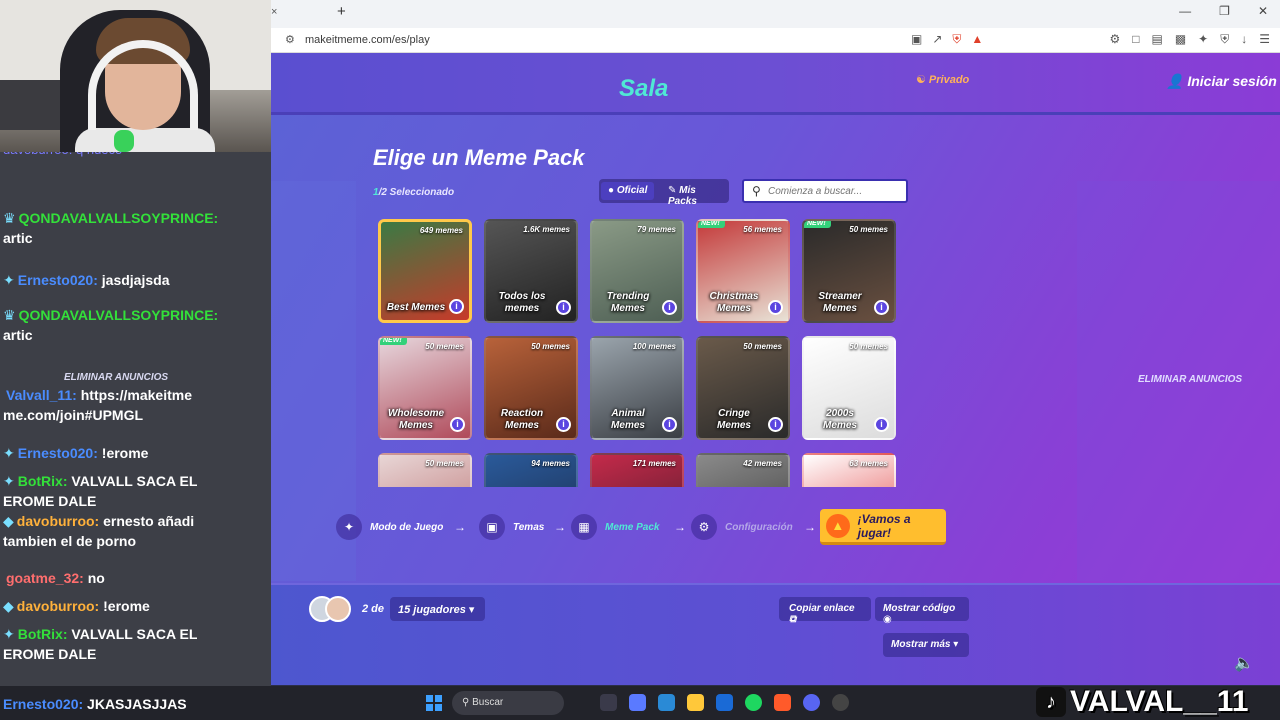 Image resolution: width=1280 pixels, height=720 pixels. What do you see at coordinates (695, 194) in the screenshot?
I see `tab-my-packs: ✎ Mis Packs` at bounding box center [695, 194].